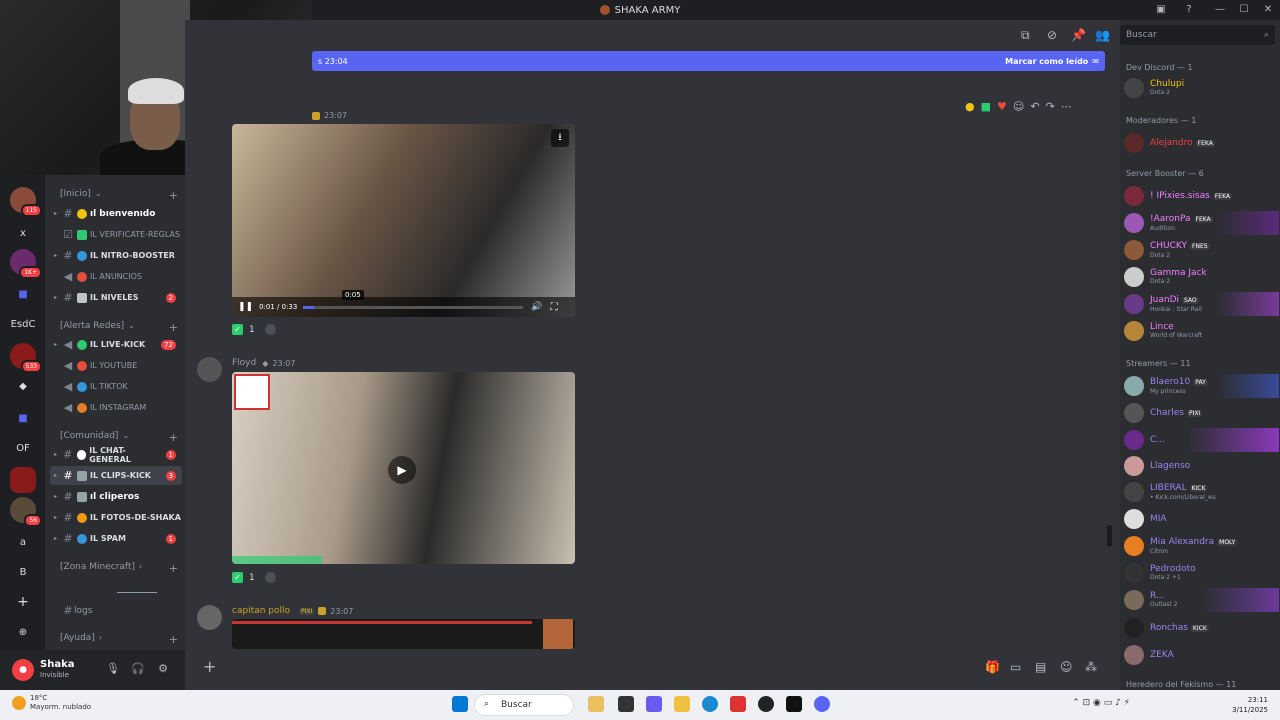 The height and width of the screenshot is (720, 1280). I want to click on author-name: Floyd, so click(244, 363).